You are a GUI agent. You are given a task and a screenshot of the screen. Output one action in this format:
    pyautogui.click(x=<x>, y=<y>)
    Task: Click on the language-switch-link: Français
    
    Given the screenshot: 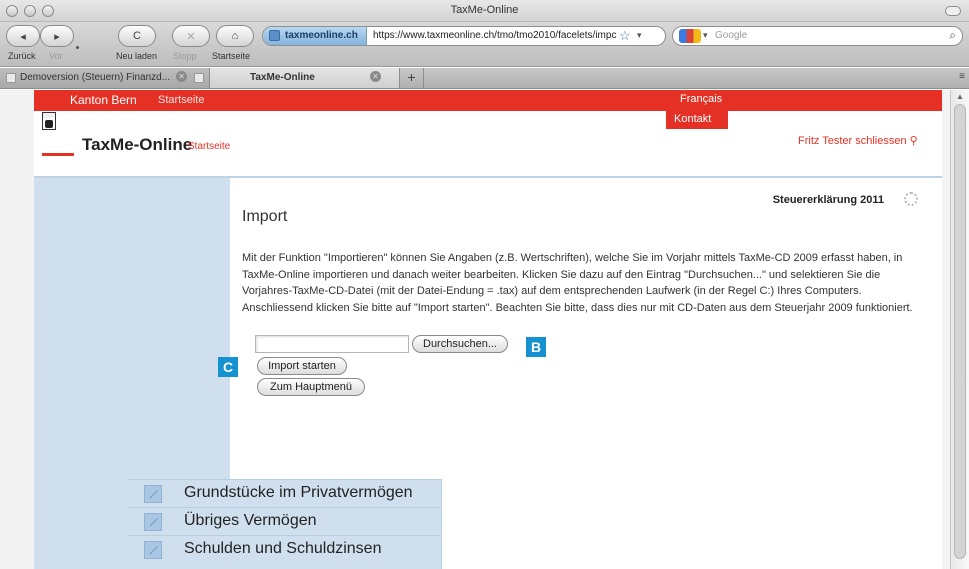 What is the action you would take?
    pyautogui.click(x=701, y=99)
    